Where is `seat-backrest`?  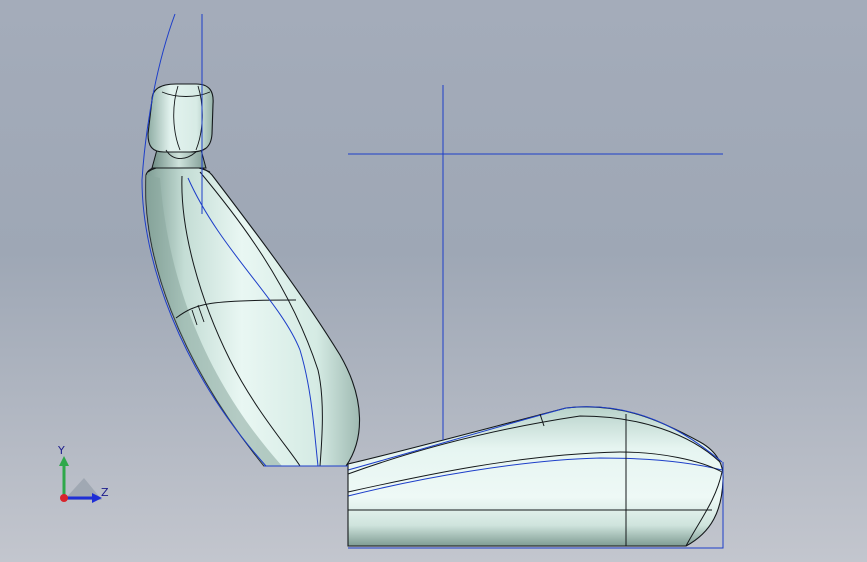 seat-backrest is located at coordinates (253, 315).